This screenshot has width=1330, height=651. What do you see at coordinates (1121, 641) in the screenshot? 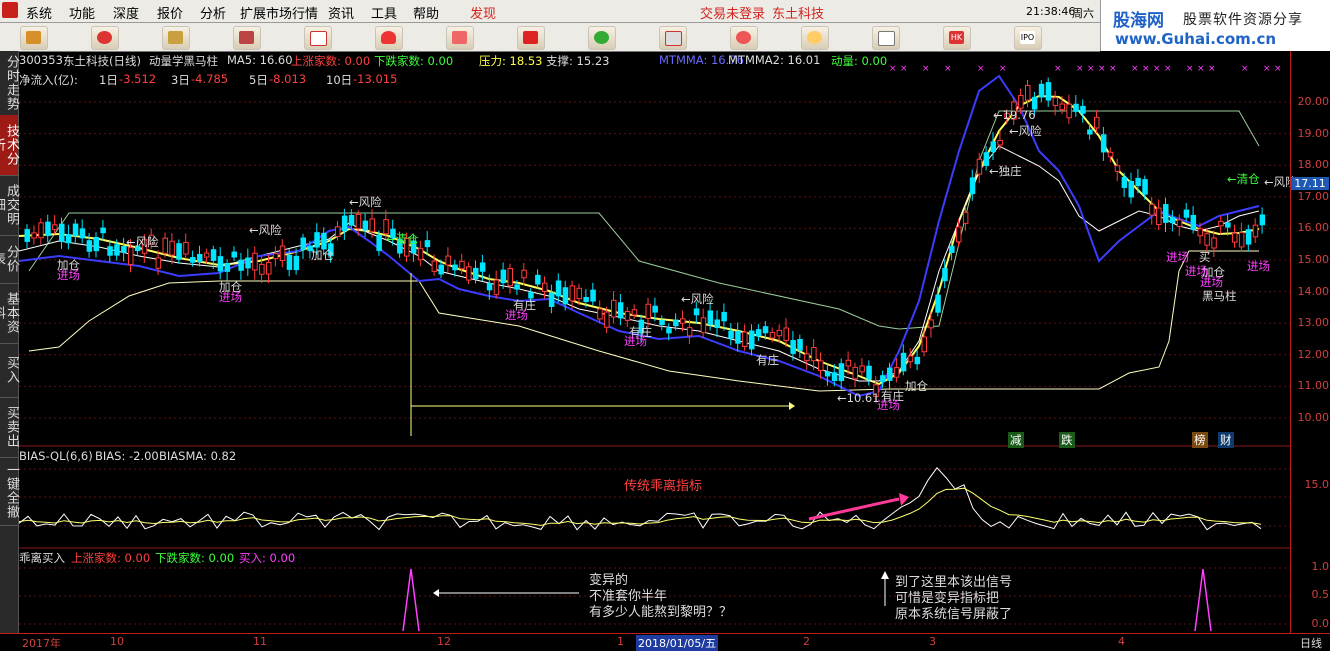
I see `date-label: 4` at bounding box center [1121, 641].